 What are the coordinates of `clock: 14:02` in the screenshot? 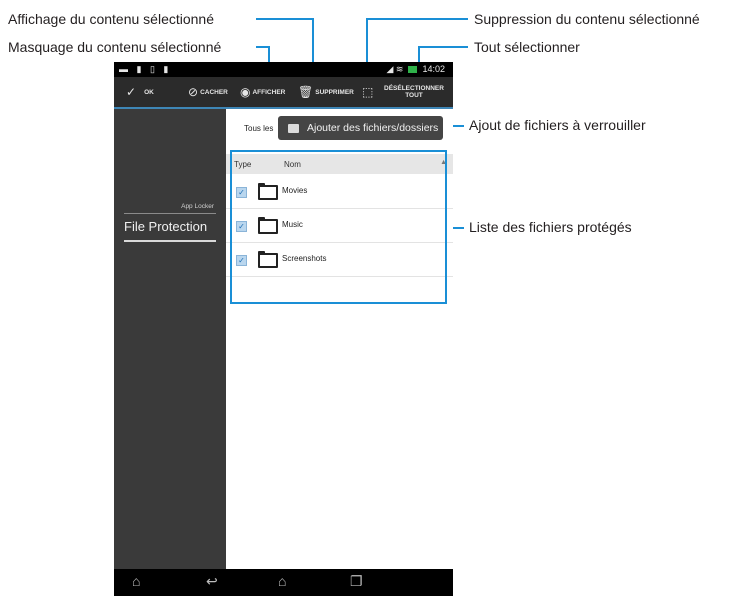 It's located at (433, 69).